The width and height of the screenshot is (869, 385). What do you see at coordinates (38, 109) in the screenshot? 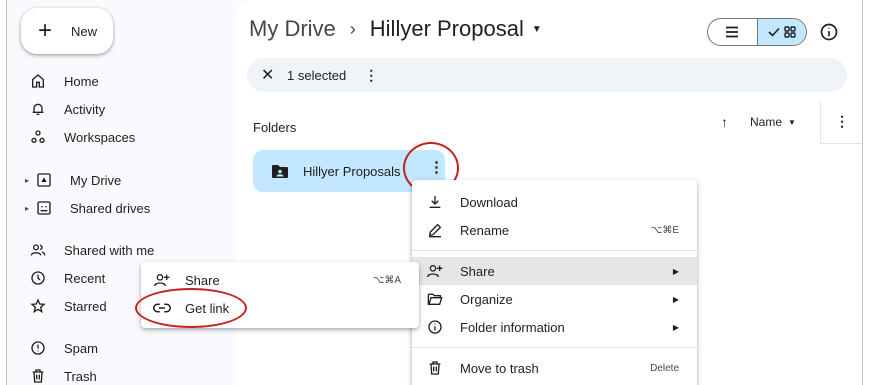
I see `bell-icon` at bounding box center [38, 109].